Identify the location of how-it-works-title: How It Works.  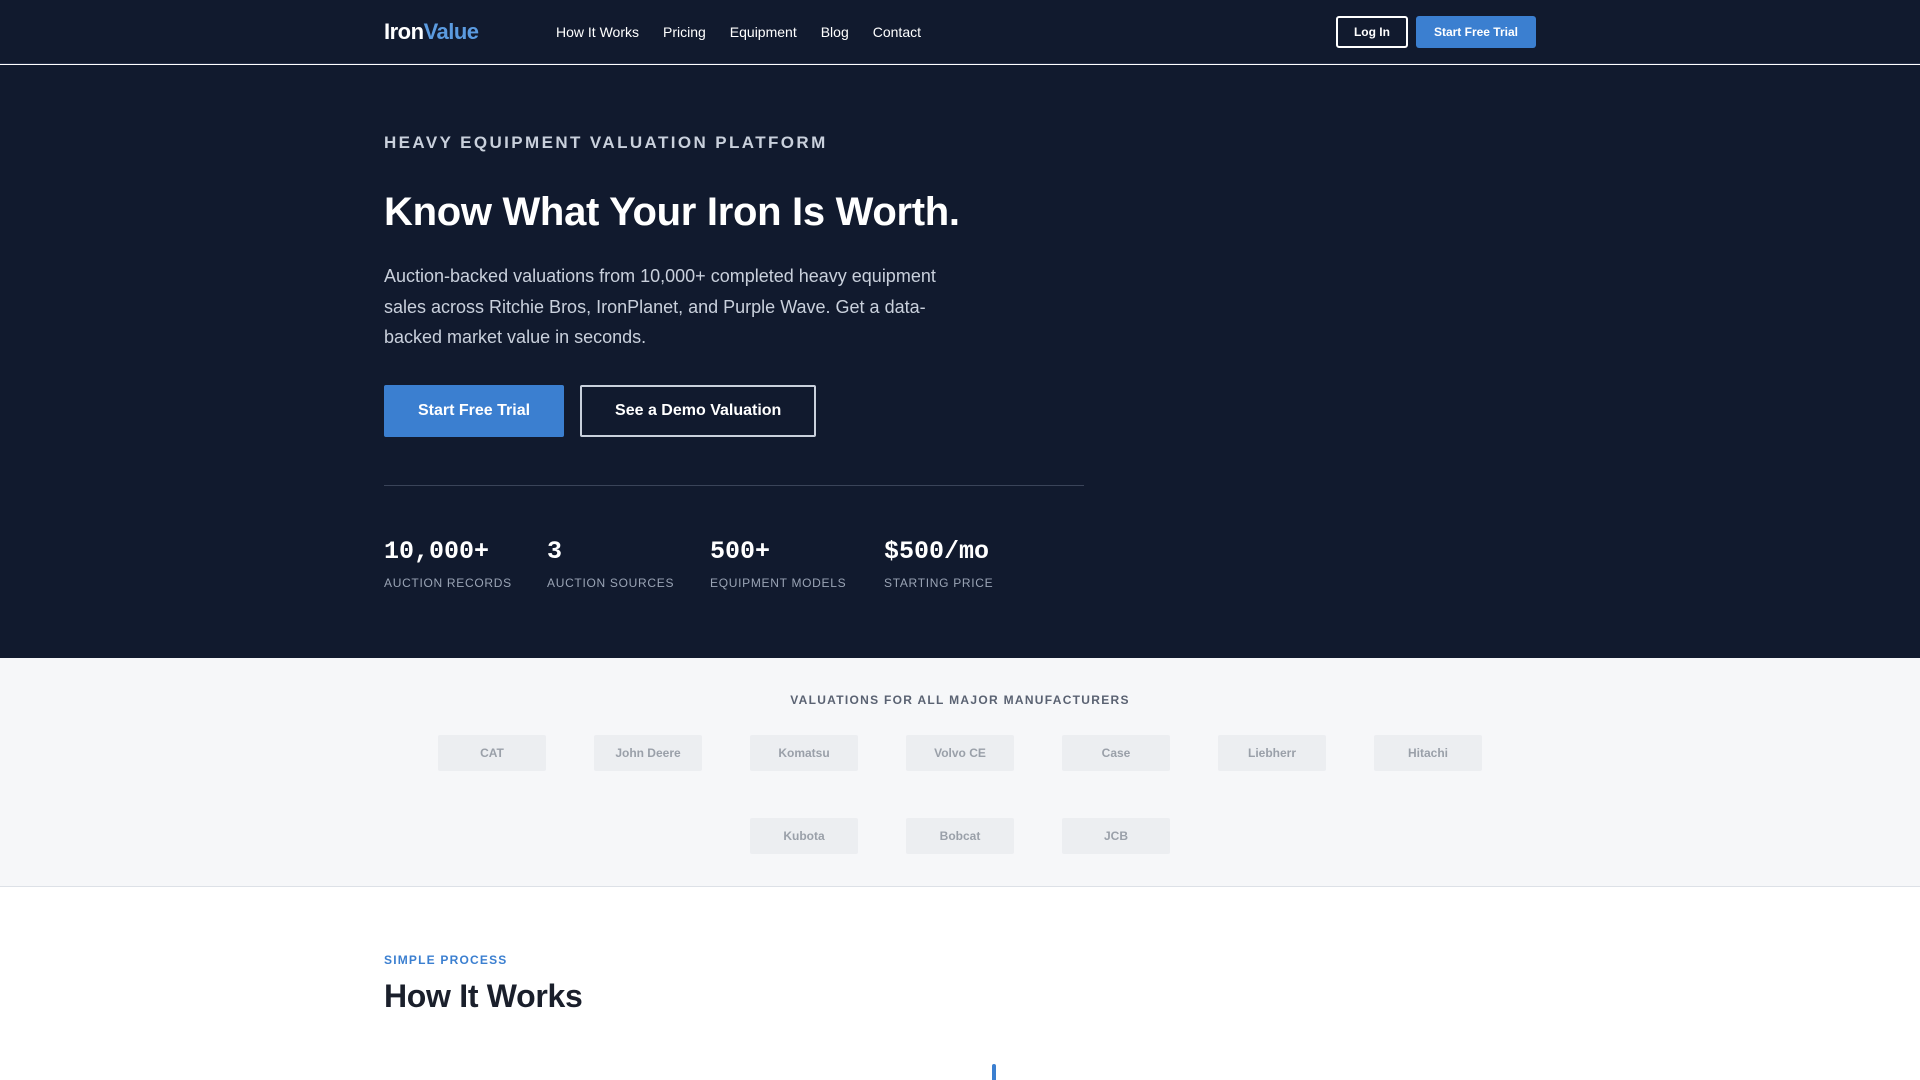
(483, 996).